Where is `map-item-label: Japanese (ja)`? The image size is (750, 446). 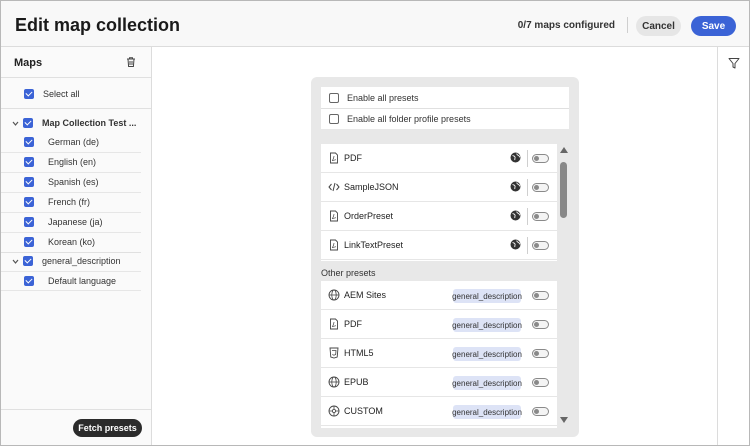 map-item-label: Japanese (ja) is located at coordinates (75, 222).